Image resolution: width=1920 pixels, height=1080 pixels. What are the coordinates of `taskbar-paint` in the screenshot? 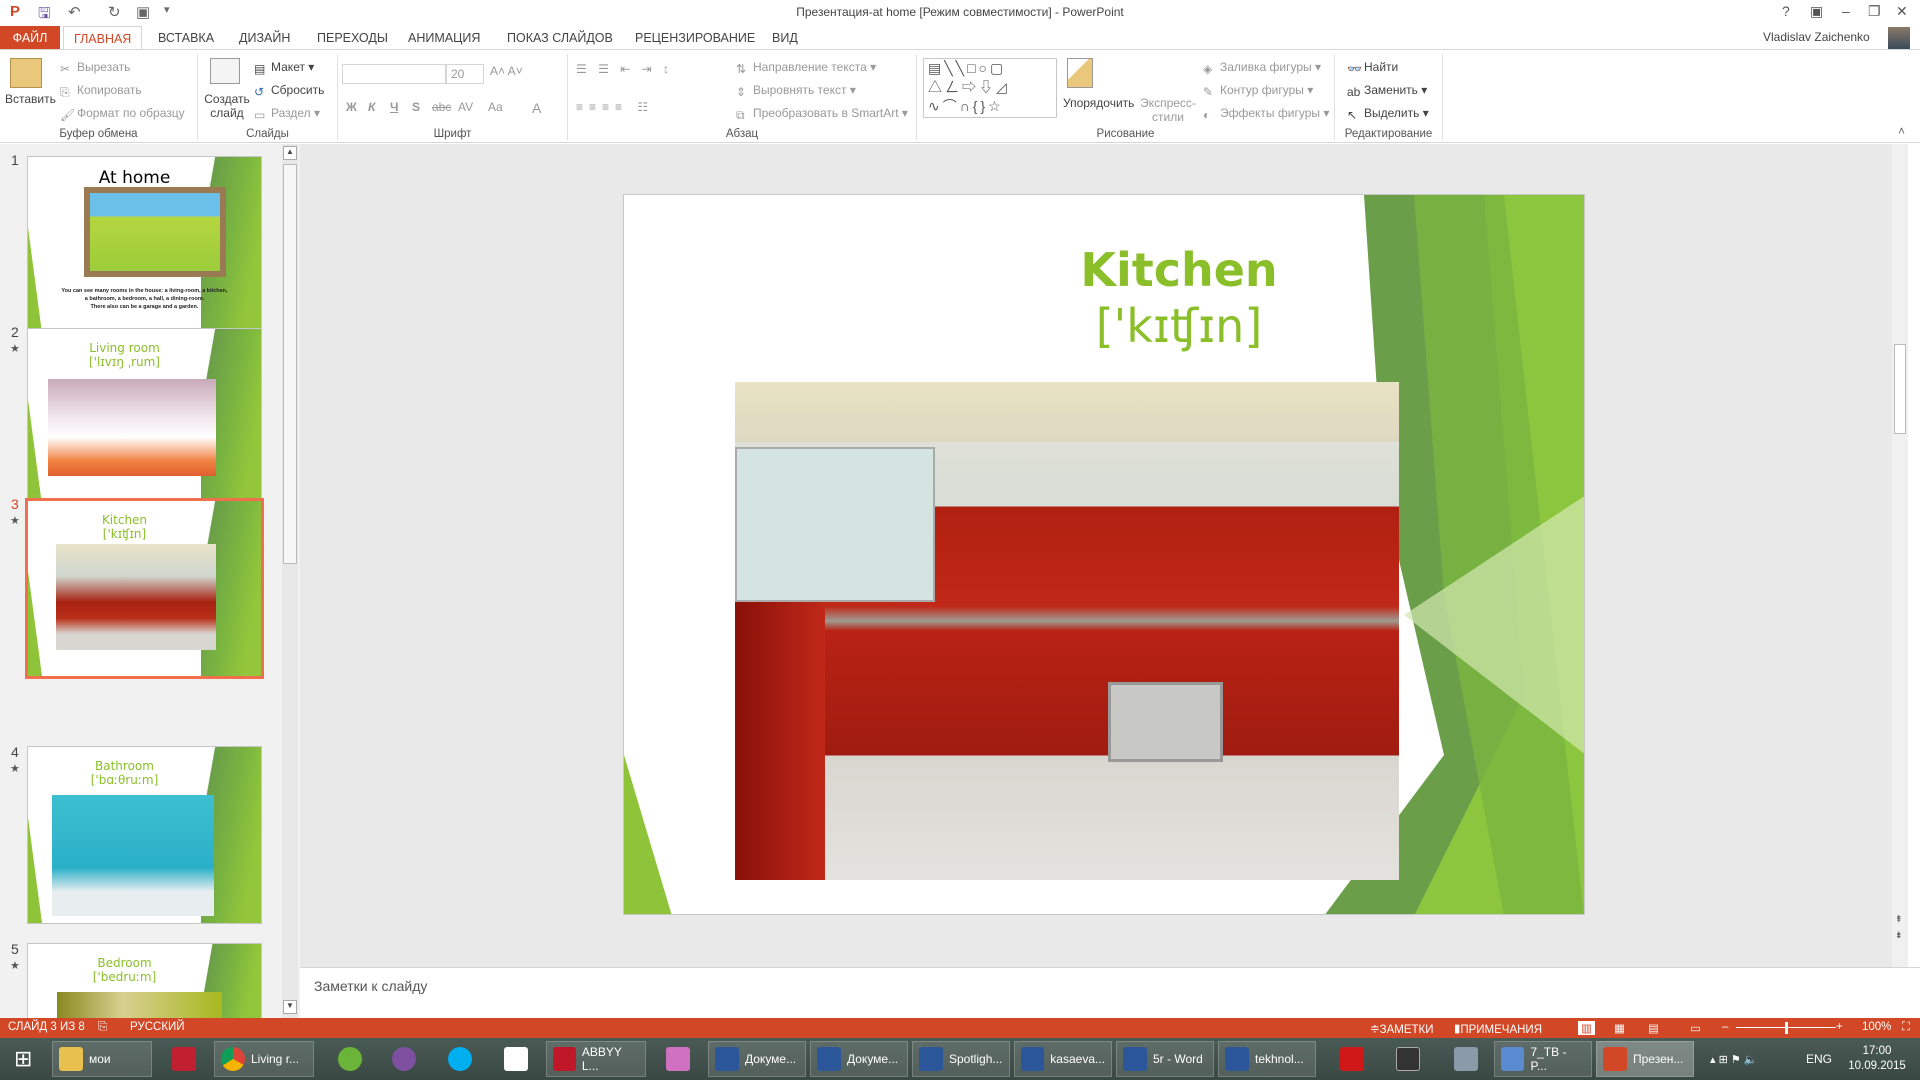 It's located at (678, 1059).